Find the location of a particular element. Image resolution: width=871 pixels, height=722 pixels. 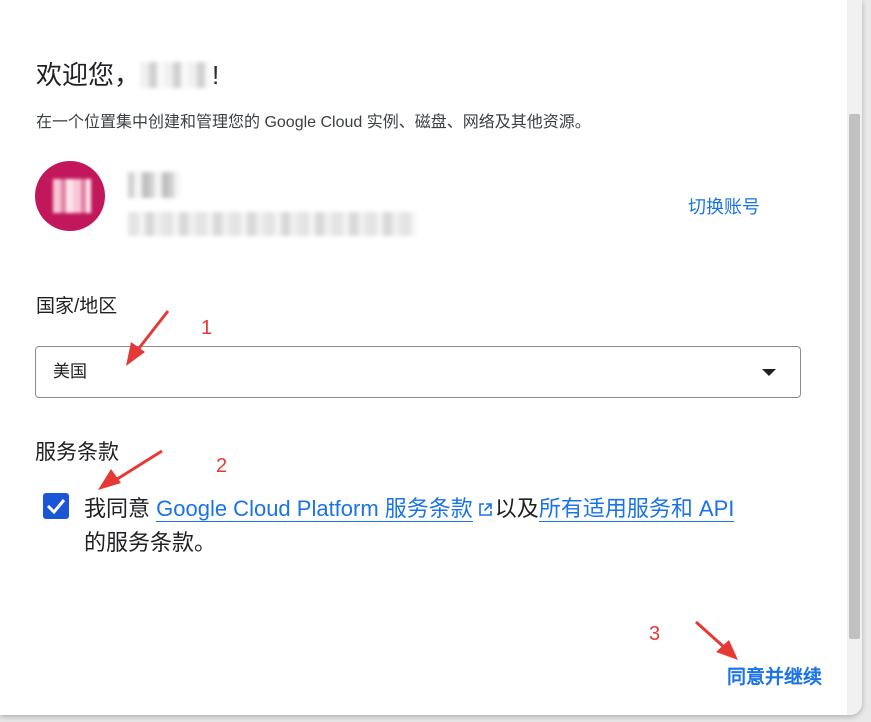

annotation-number-1: 1 is located at coordinates (207, 328).